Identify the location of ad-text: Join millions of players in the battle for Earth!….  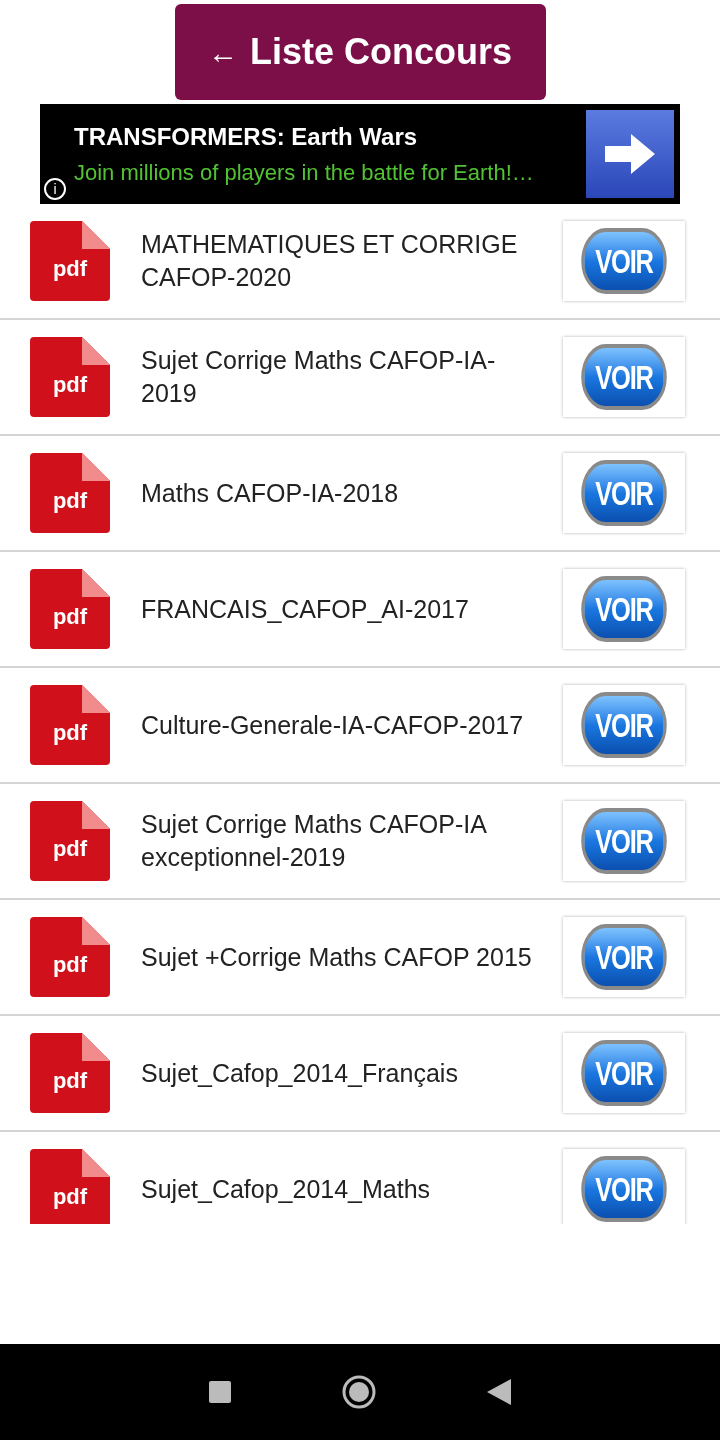
(304, 173).